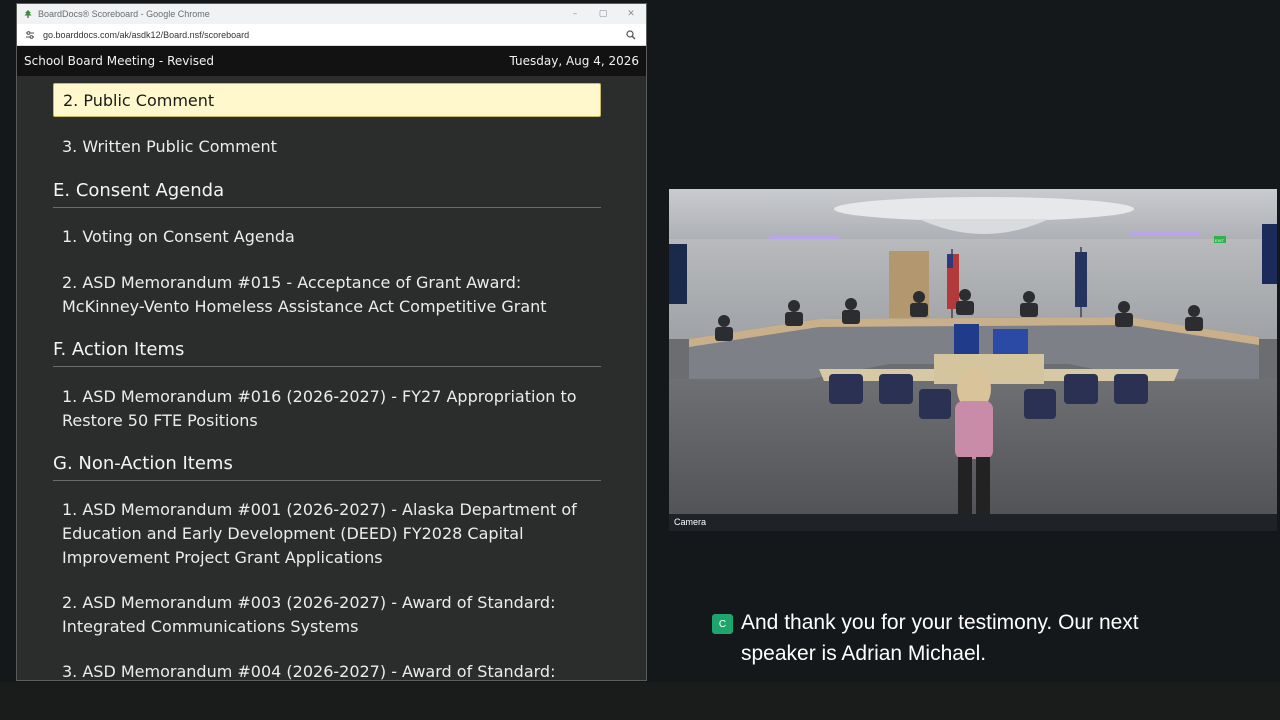 Image resolution: width=1280 pixels, height=720 pixels. What do you see at coordinates (950, 261) in the screenshot?
I see `us-flag` at bounding box center [950, 261].